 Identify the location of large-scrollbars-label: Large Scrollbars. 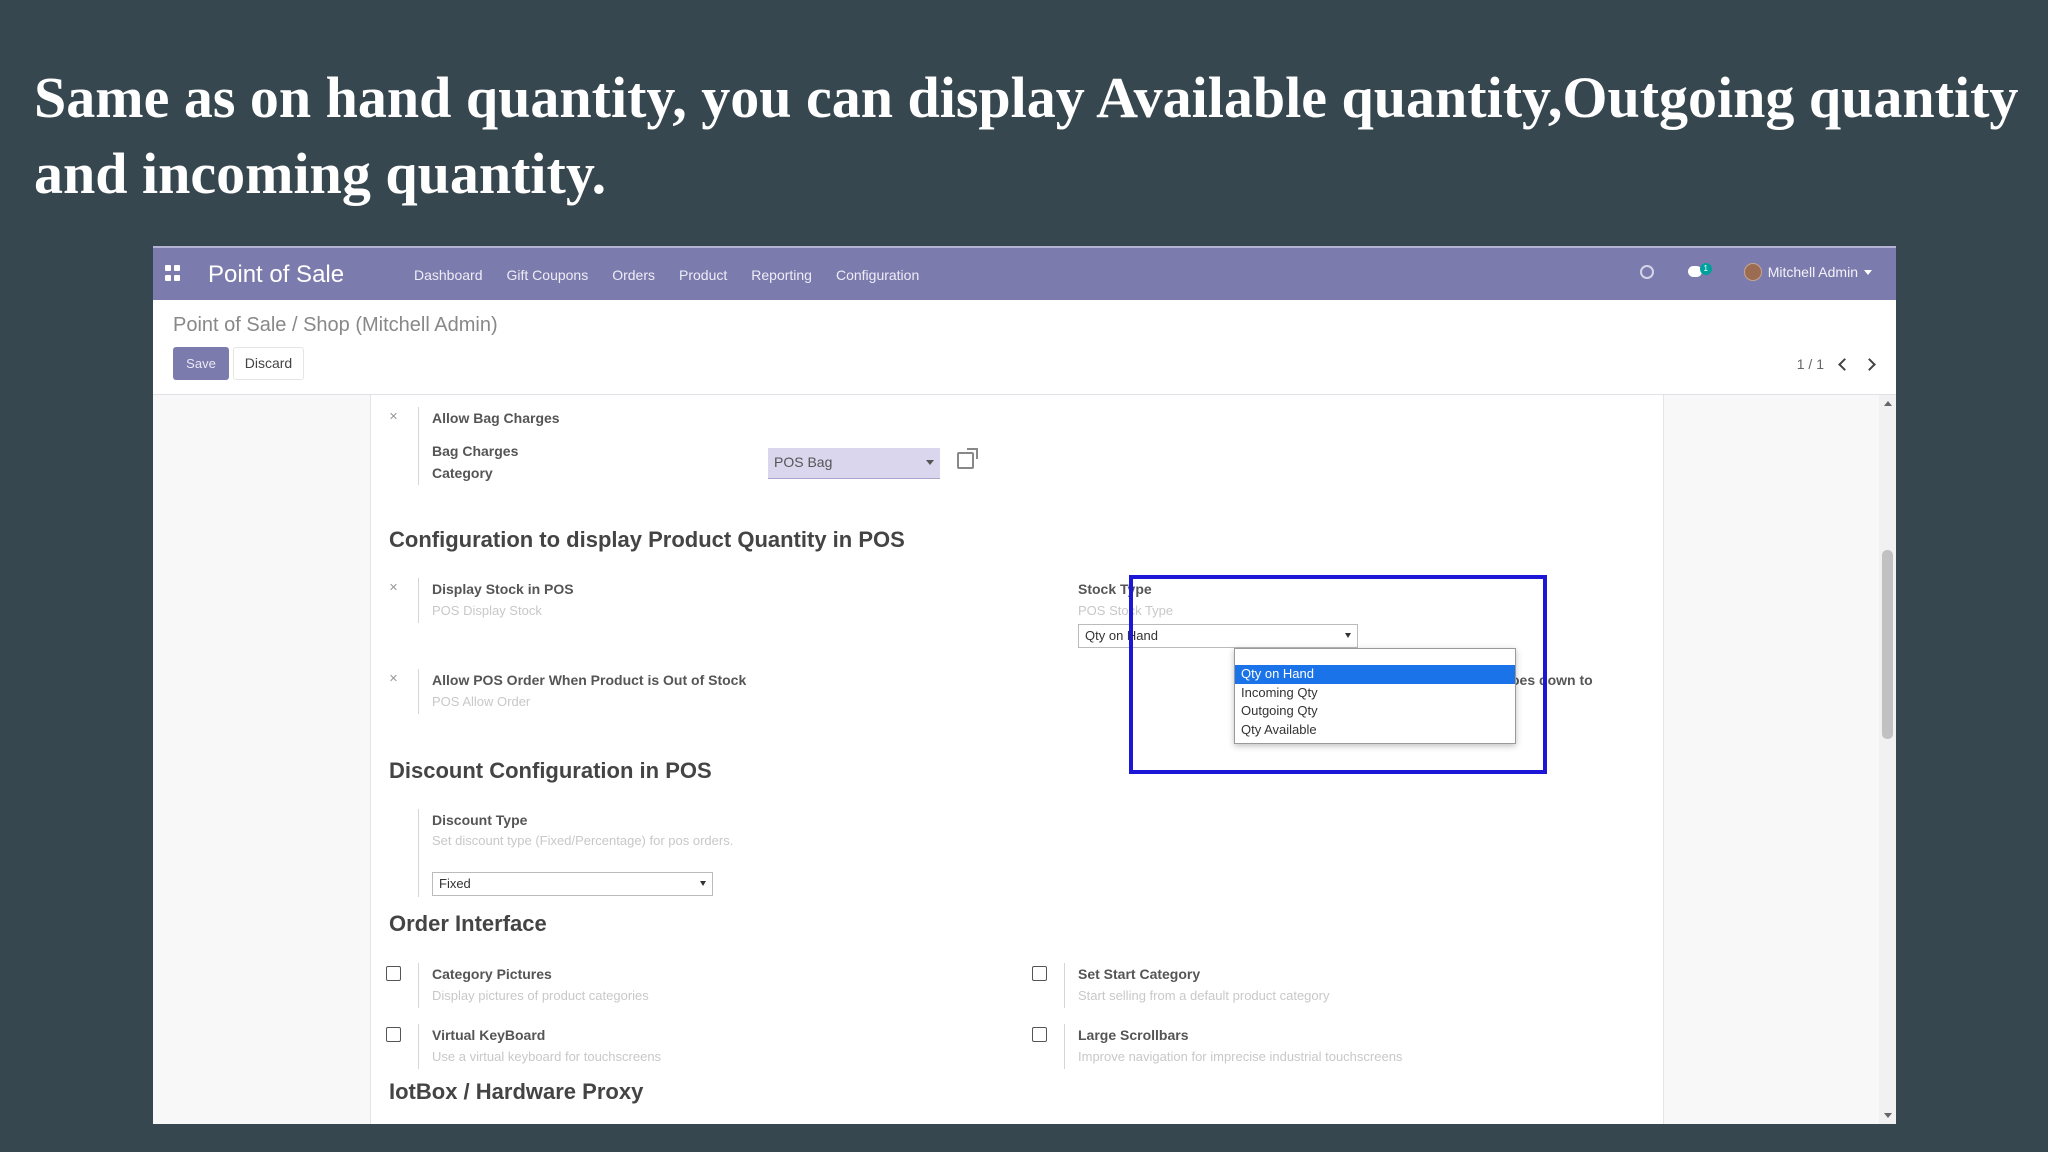
(1133, 1035).